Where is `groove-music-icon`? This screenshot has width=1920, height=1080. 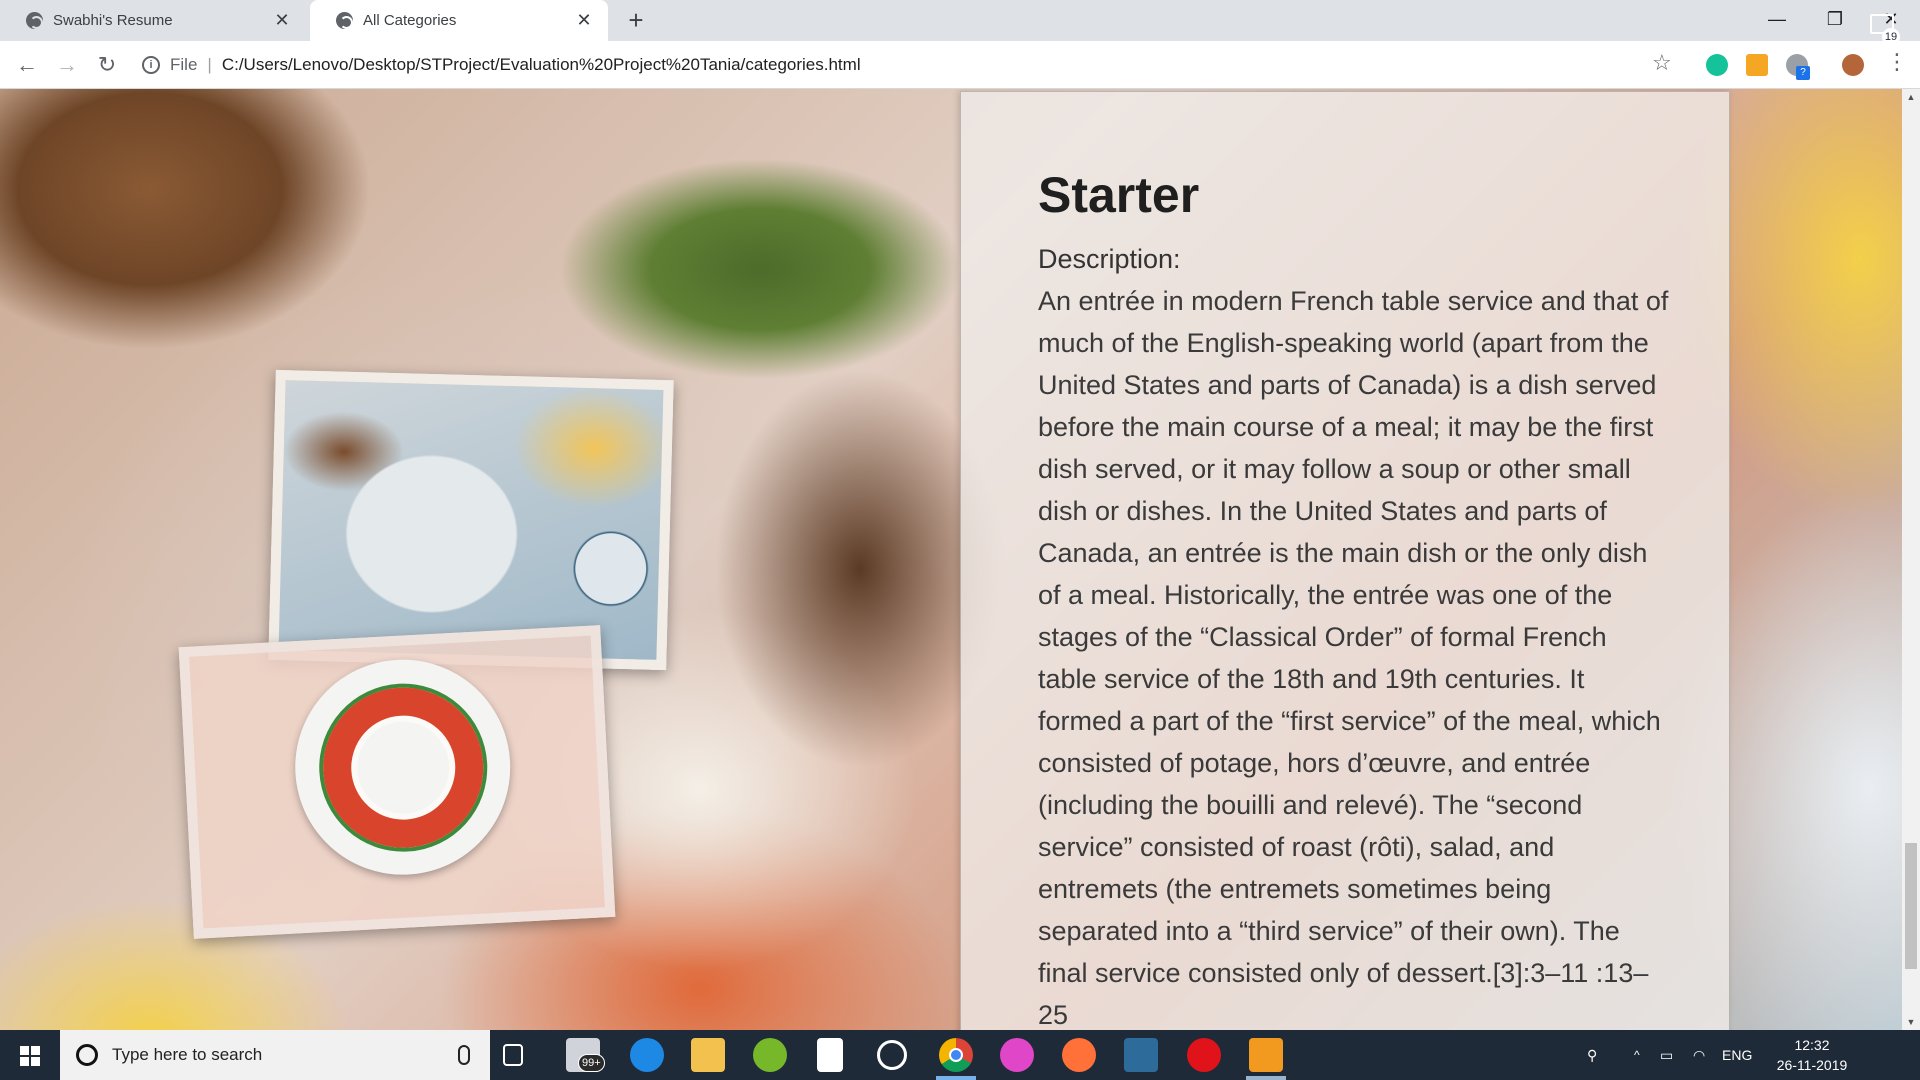 groove-music-icon is located at coordinates (892, 1055).